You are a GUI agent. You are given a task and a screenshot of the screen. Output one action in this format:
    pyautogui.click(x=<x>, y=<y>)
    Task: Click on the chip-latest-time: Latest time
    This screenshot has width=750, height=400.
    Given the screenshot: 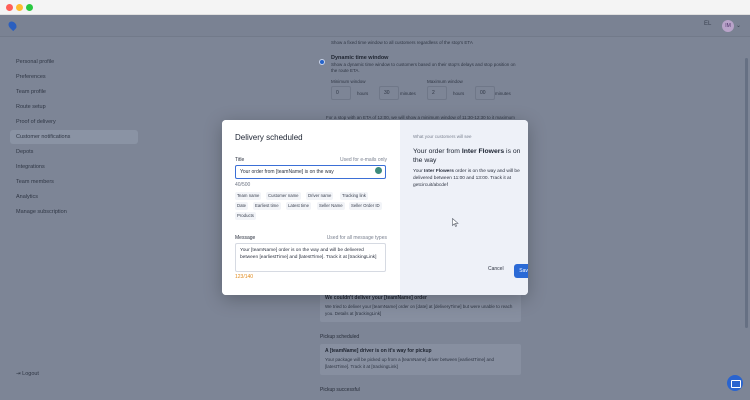 What is the action you would take?
    pyautogui.click(x=299, y=206)
    